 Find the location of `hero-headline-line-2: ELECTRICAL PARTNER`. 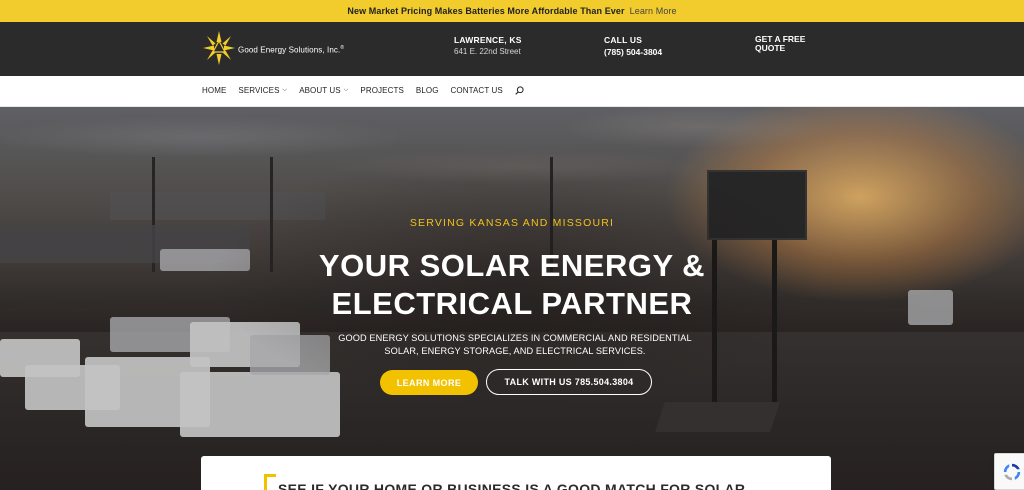

hero-headline-line-2: ELECTRICAL PARTNER is located at coordinates (512, 303).